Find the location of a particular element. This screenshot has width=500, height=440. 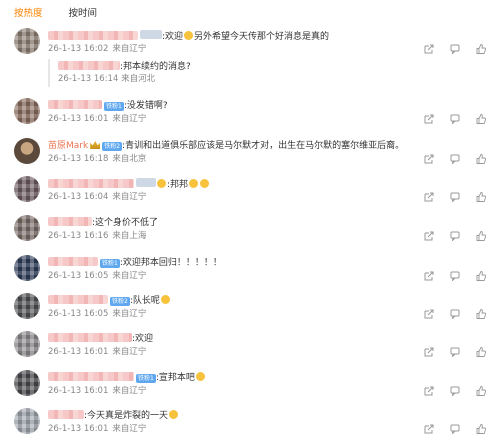

comment-item: :欢迎 26-1-13 16:01 来自辽宁 is located at coordinates (250, 349).